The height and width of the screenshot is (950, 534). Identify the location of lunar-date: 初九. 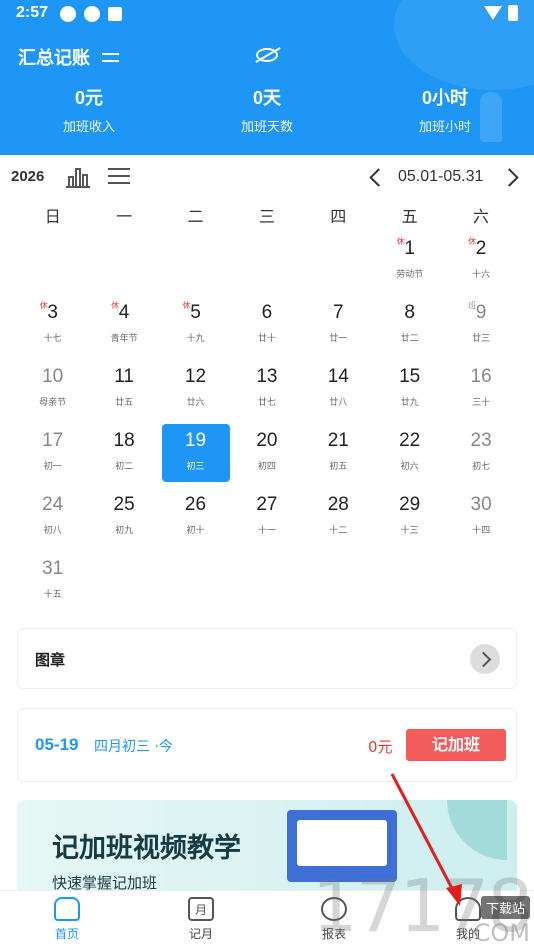
(124, 531).